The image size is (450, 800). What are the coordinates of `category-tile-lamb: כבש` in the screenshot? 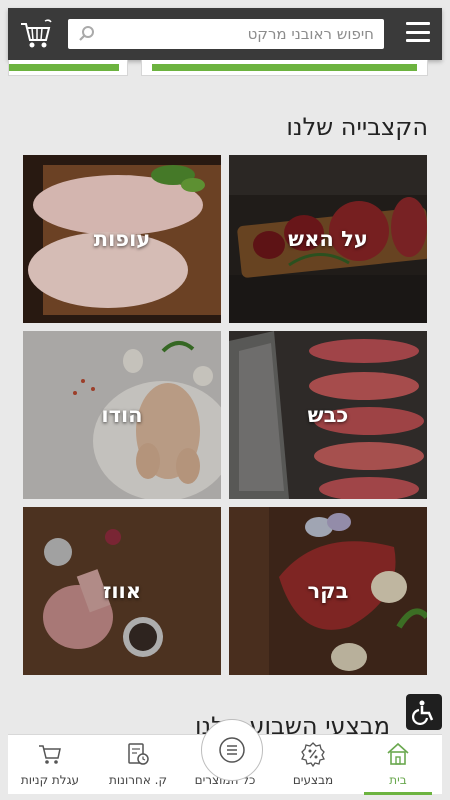 It's located at (328, 415).